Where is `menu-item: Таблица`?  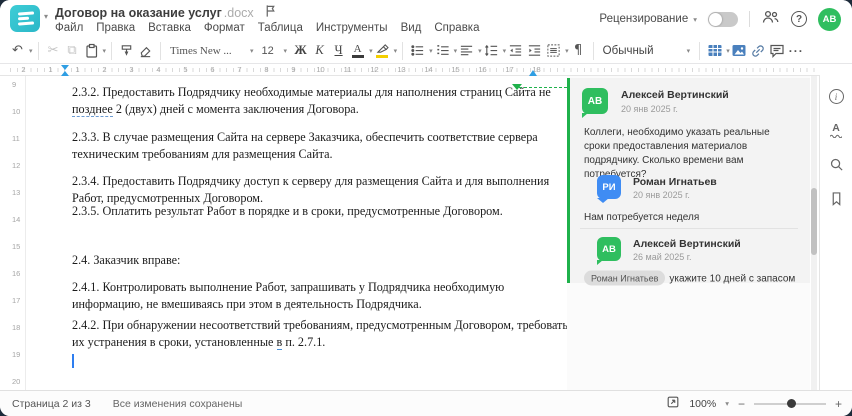 menu-item: Таблица is located at coordinates (280, 28).